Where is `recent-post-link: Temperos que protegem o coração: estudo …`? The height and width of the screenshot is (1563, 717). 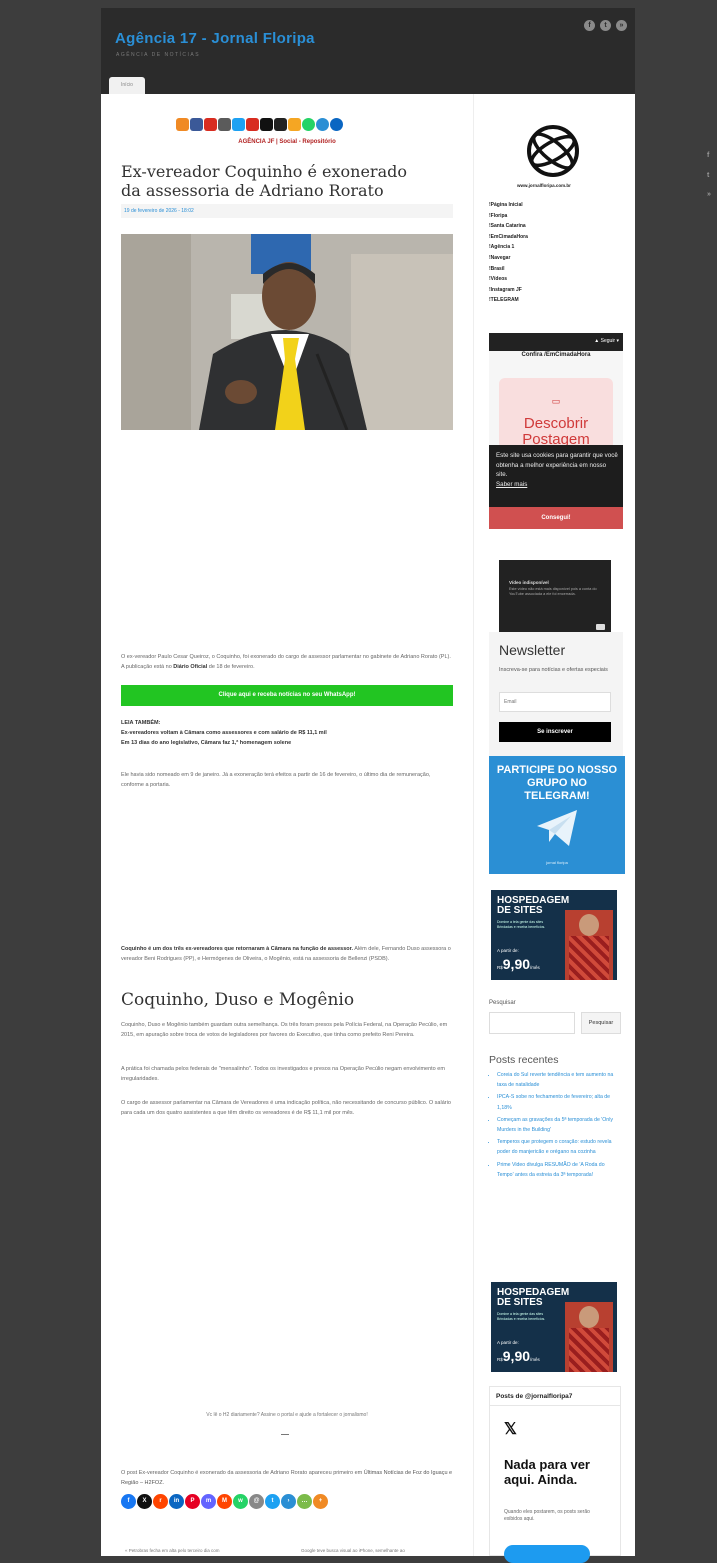 recent-post-link: Temperos que protegem o coração: estudo … is located at coordinates (559, 1147).